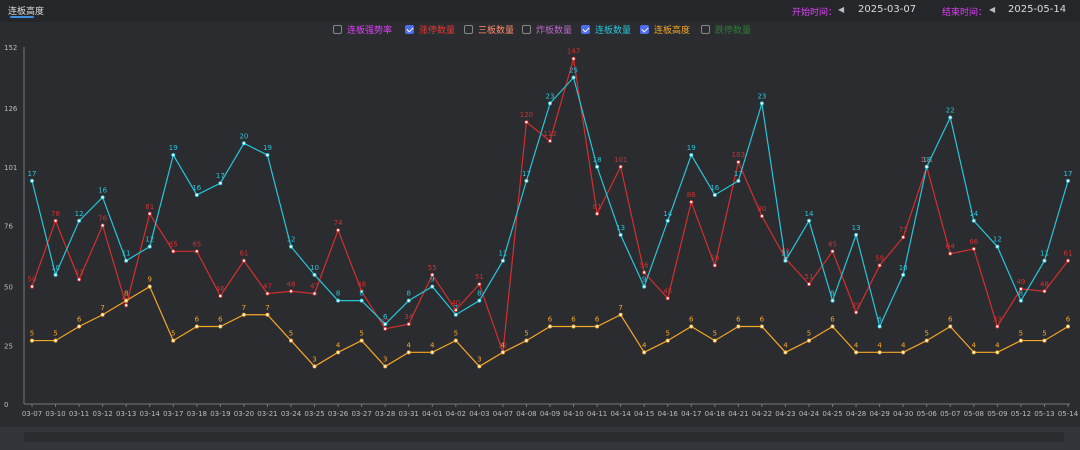 This screenshot has width=1080, height=450. Describe the element at coordinates (997, 319) in the screenshot. I see `data-label: 33` at that location.